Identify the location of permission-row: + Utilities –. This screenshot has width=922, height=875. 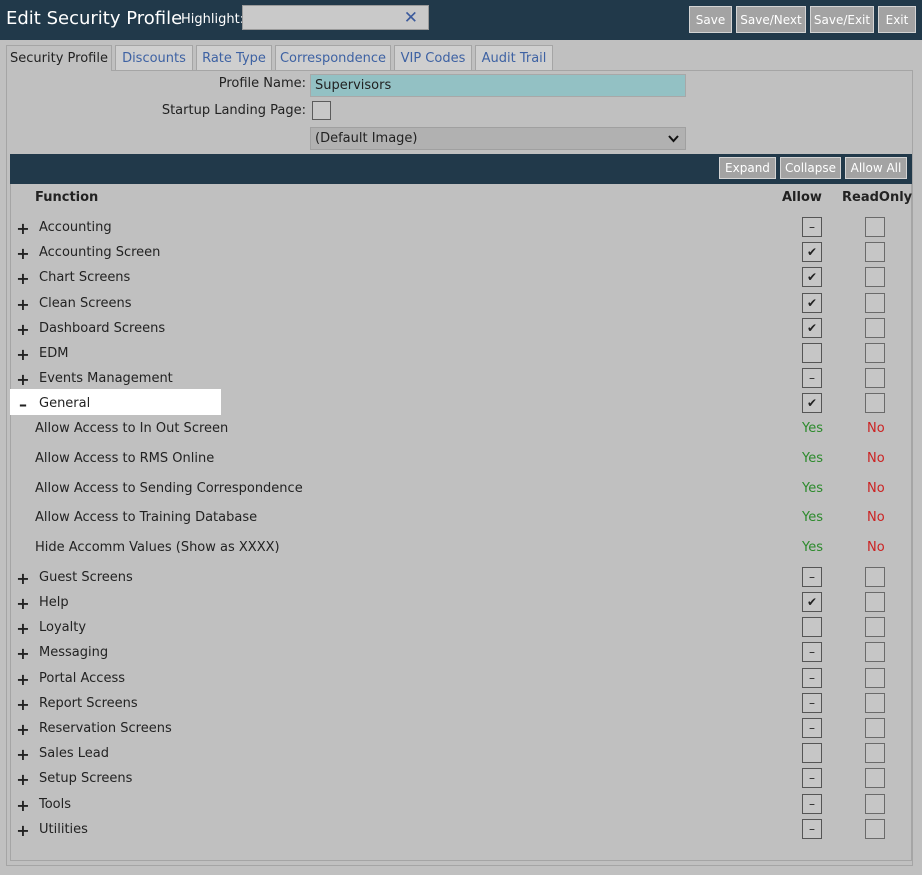
(461, 831).